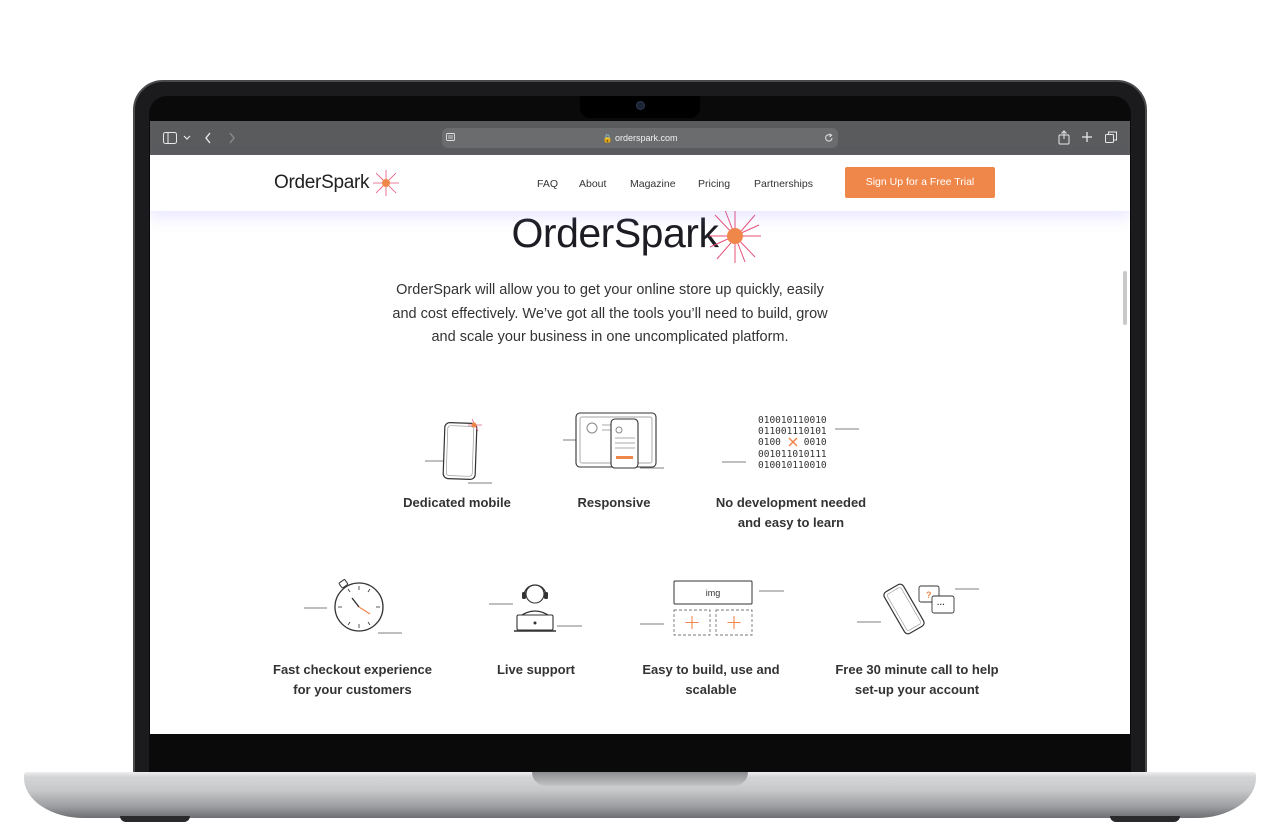 This screenshot has width=1280, height=832. What do you see at coordinates (187, 138) in the screenshot?
I see `chevron-down-icon` at bounding box center [187, 138].